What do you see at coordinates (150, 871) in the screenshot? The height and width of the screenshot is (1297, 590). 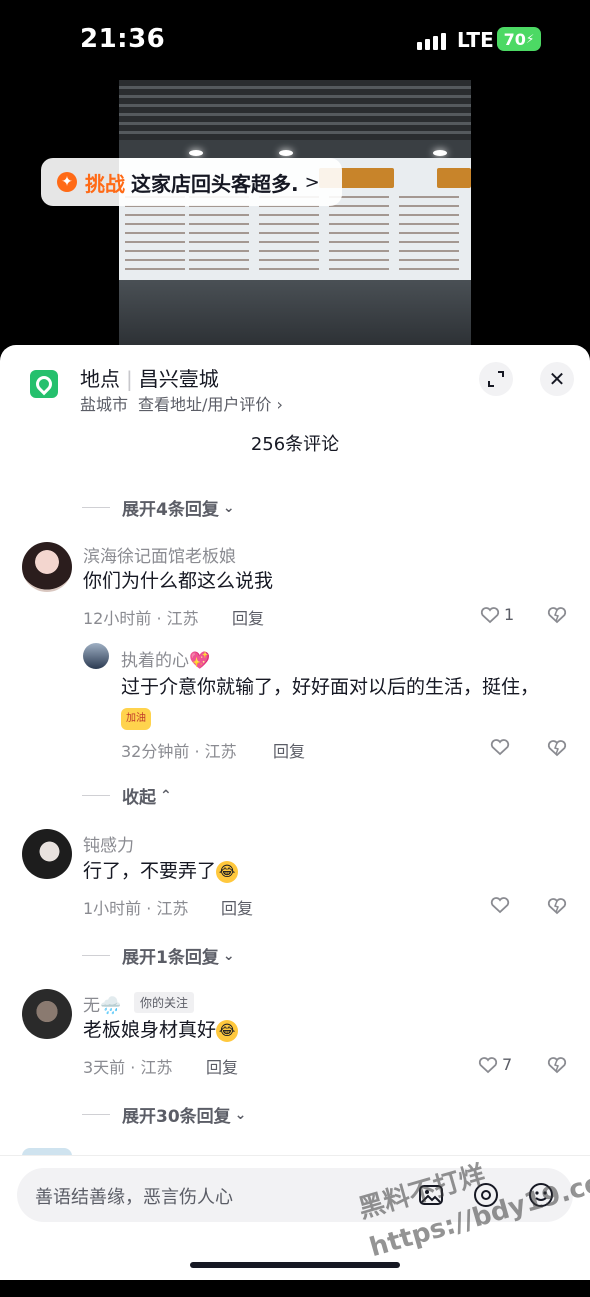 I see `comment-text-content: 行了，不要弄了` at bounding box center [150, 871].